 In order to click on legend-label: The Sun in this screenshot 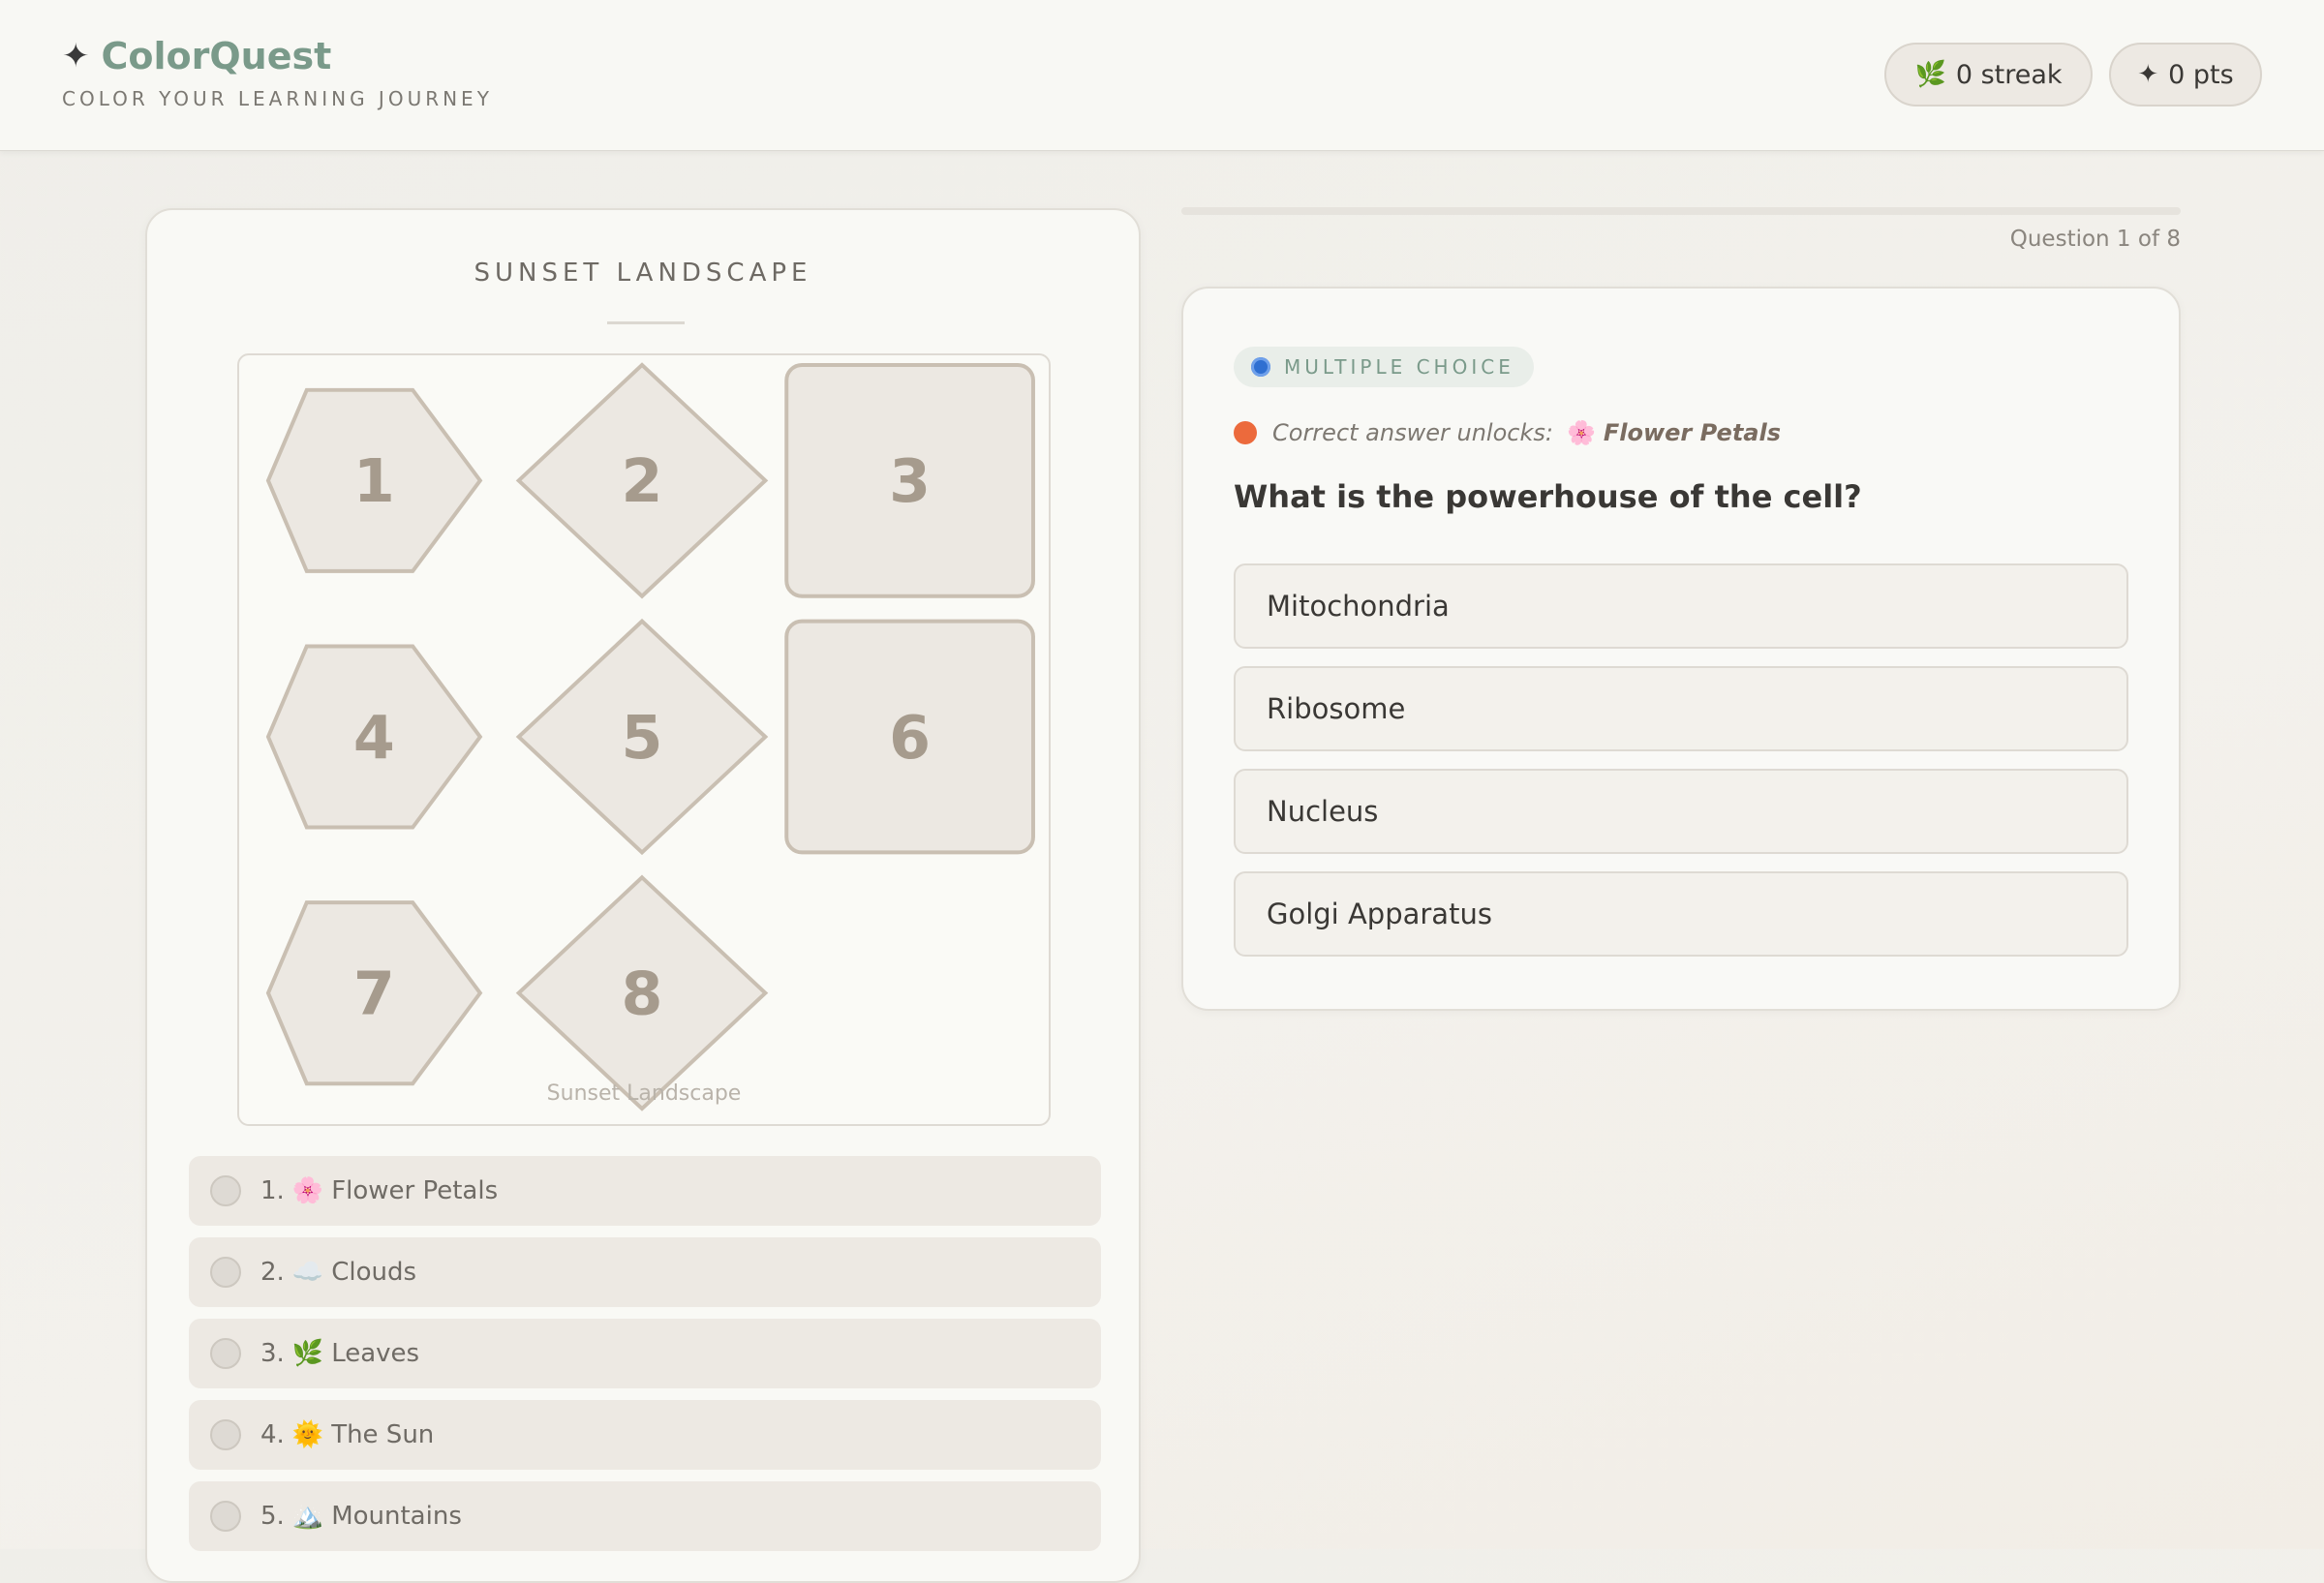, I will do `click(383, 1434)`.